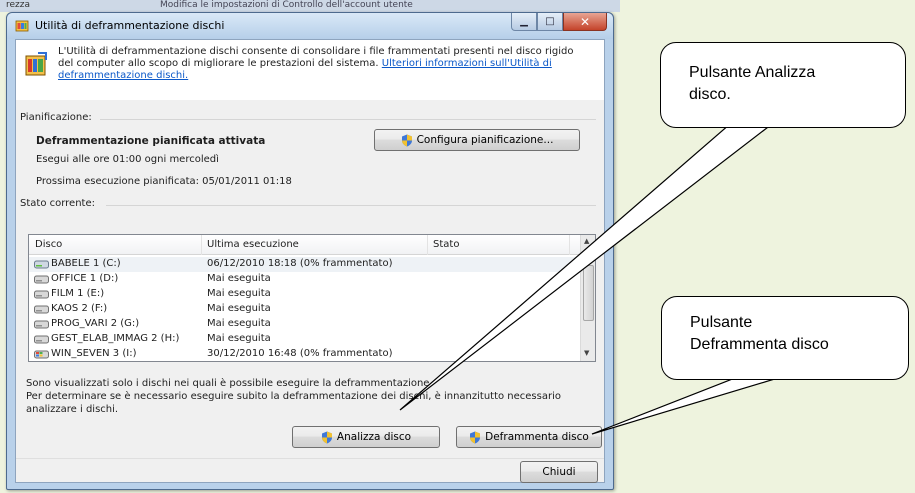 This screenshot has height=493, width=915. I want to click on defrag-callout-line: Deframmenta disco, so click(759, 344).